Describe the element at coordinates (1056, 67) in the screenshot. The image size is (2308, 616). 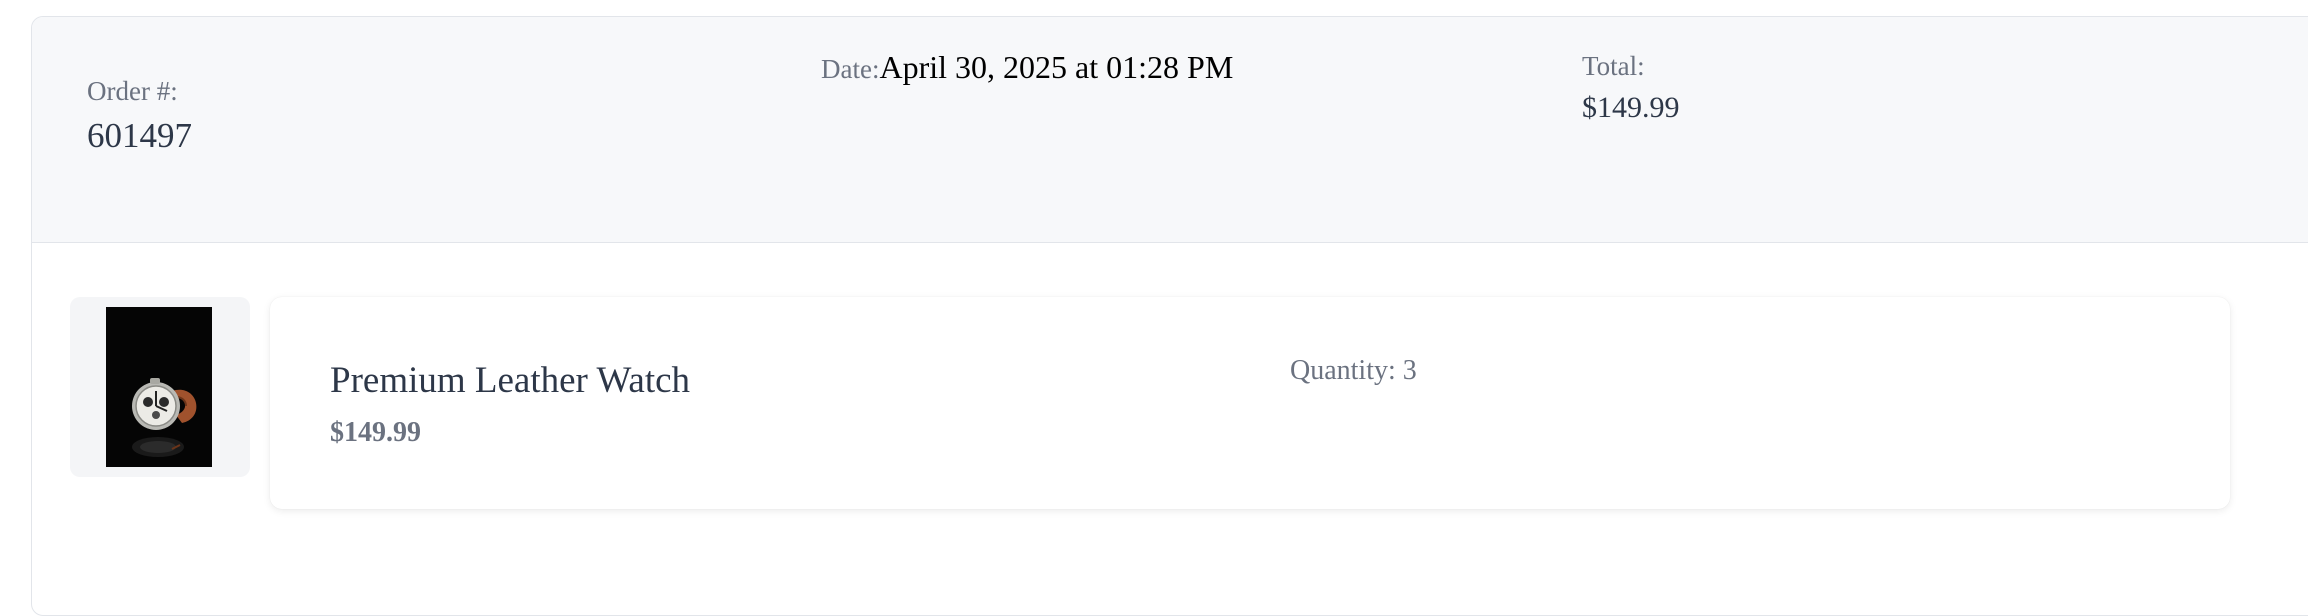
I see `order-date-value: April 30, 2025 at 01:28 PM` at that location.